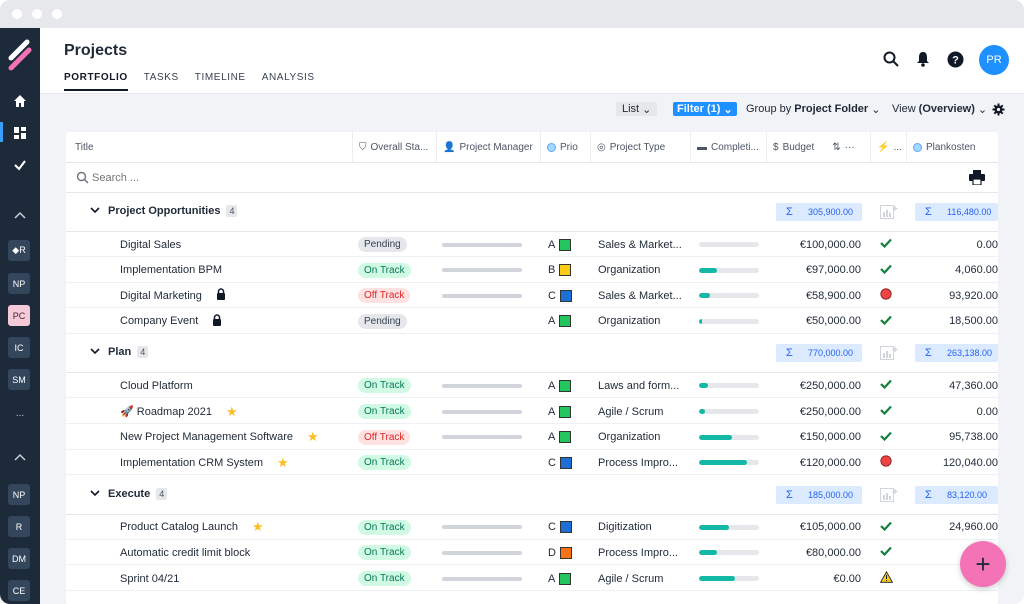 The height and width of the screenshot is (604, 1024). What do you see at coordinates (20, 165) in the screenshot?
I see `check-icon` at bounding box center [20, 165].